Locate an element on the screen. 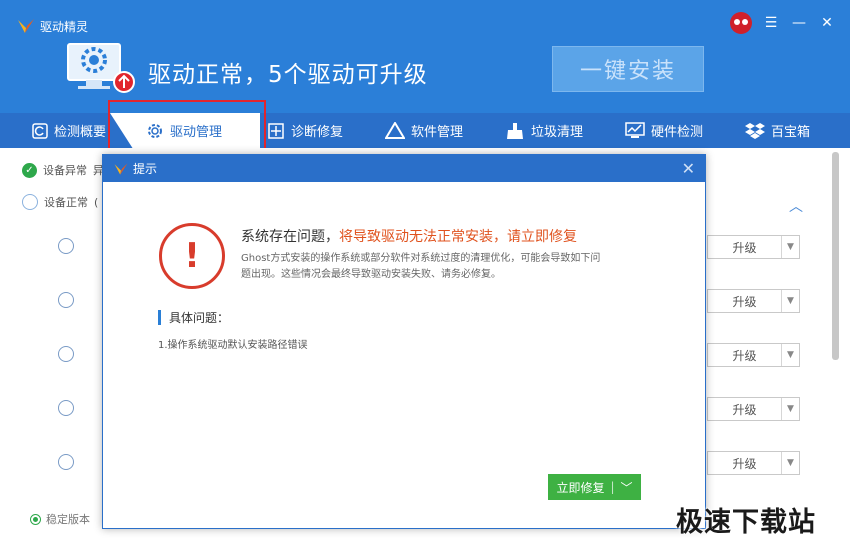  dialog-title: 提示 is located at coordinates (145, 169).